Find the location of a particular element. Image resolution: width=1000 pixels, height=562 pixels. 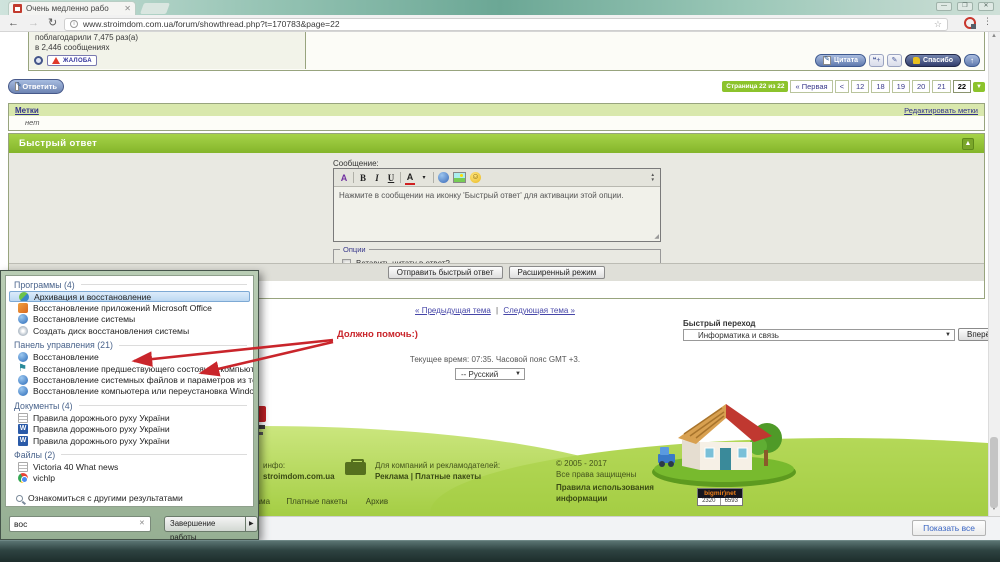

footer-nav-link: Платные пакеты is located at coordinates (316, 501).